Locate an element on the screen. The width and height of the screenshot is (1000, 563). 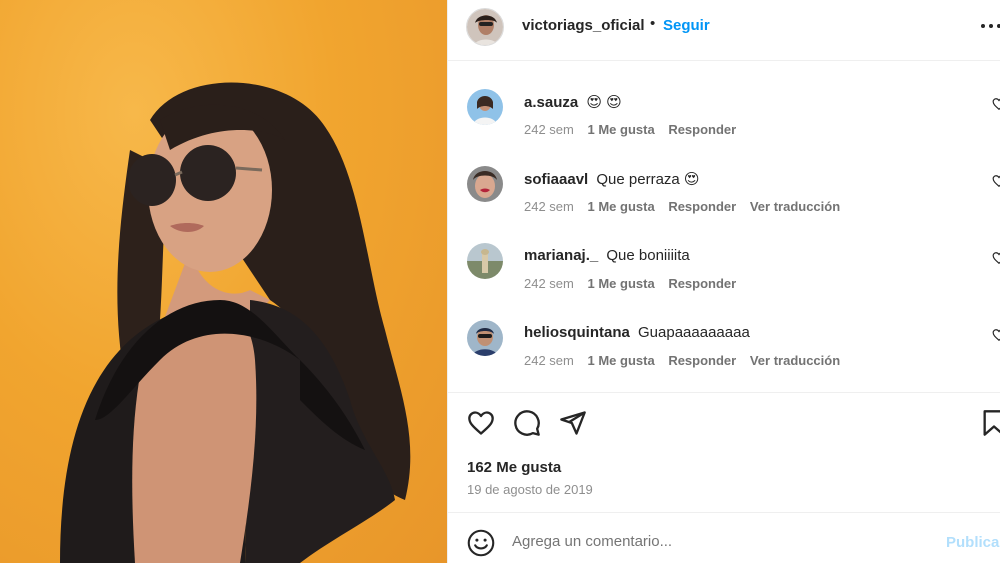
author-username: victoriags_oficial is located at coordinates (583, 25).